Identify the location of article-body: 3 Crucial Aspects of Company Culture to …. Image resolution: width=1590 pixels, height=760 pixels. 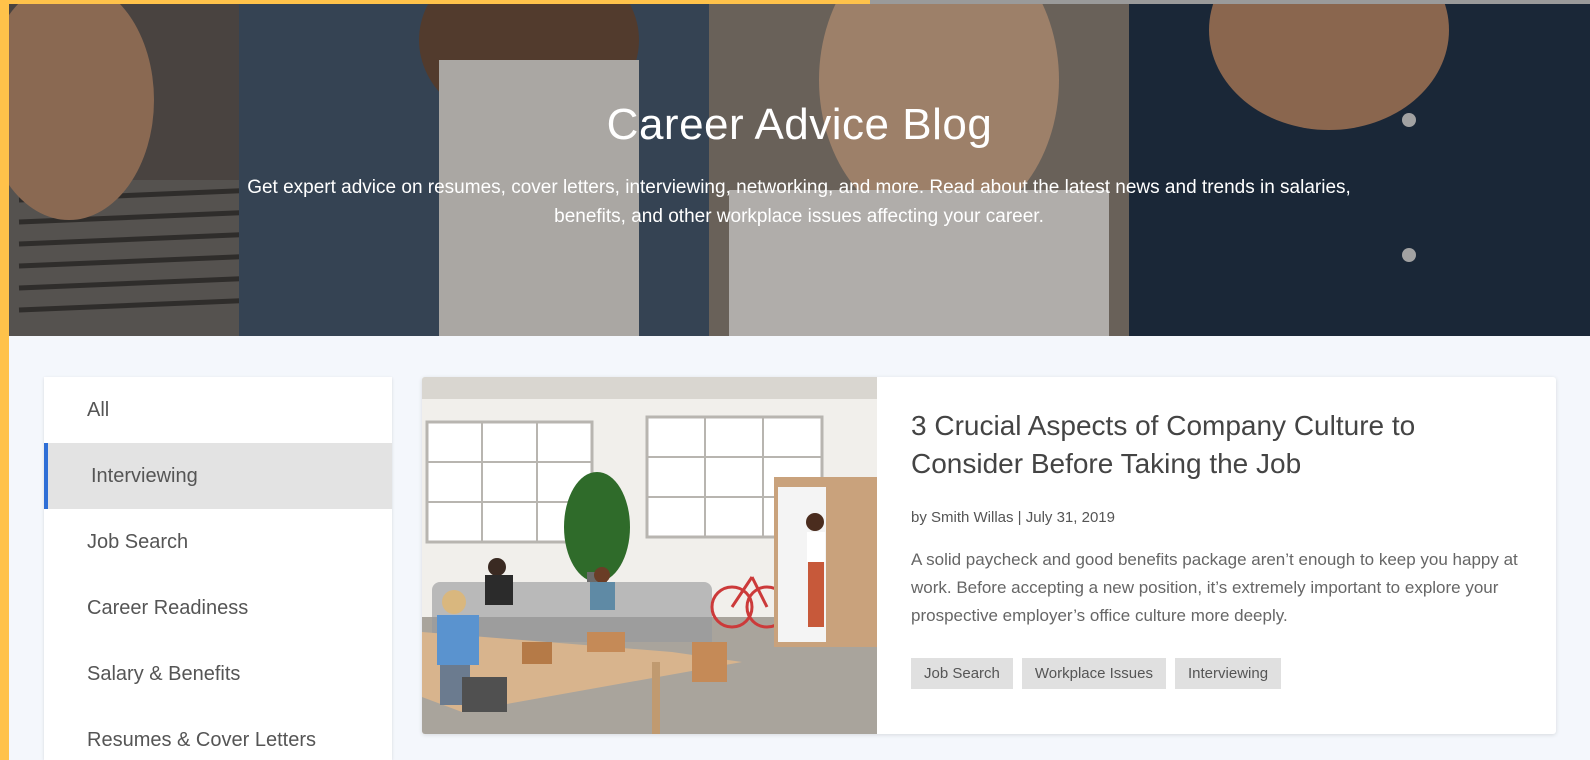
(1216, 548).